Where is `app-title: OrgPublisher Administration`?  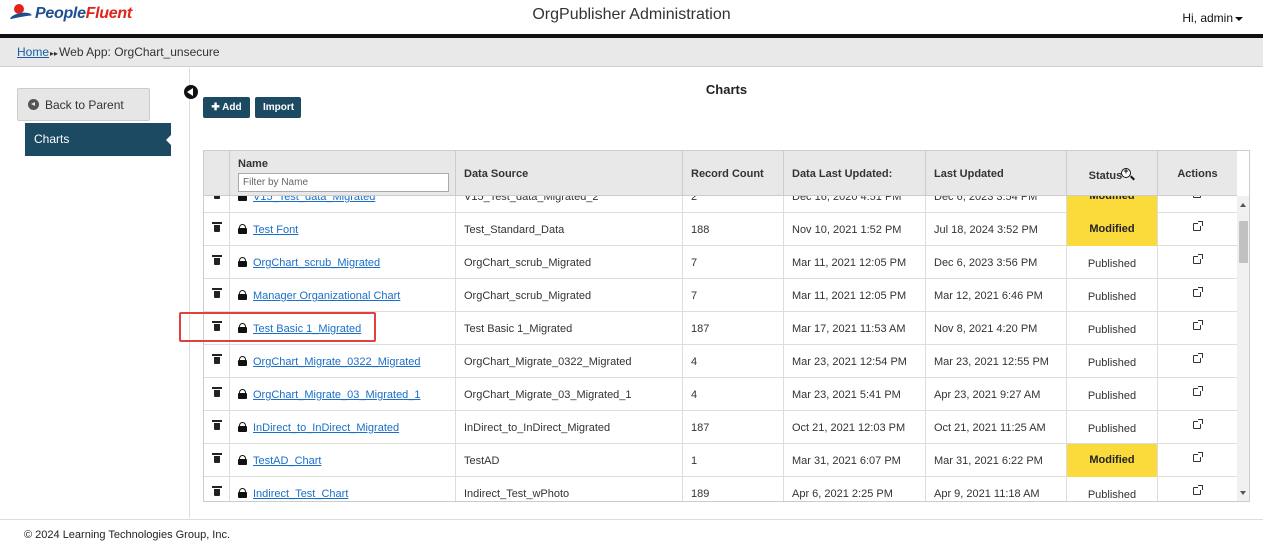
app-title: OrgPublisher Administration is located at coordinates (631, 14).